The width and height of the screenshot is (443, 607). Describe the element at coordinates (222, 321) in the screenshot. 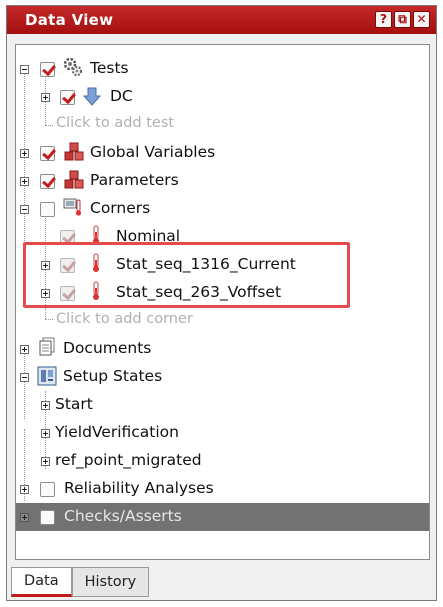

I see `add-corner-item: Click to add corner` at that location.